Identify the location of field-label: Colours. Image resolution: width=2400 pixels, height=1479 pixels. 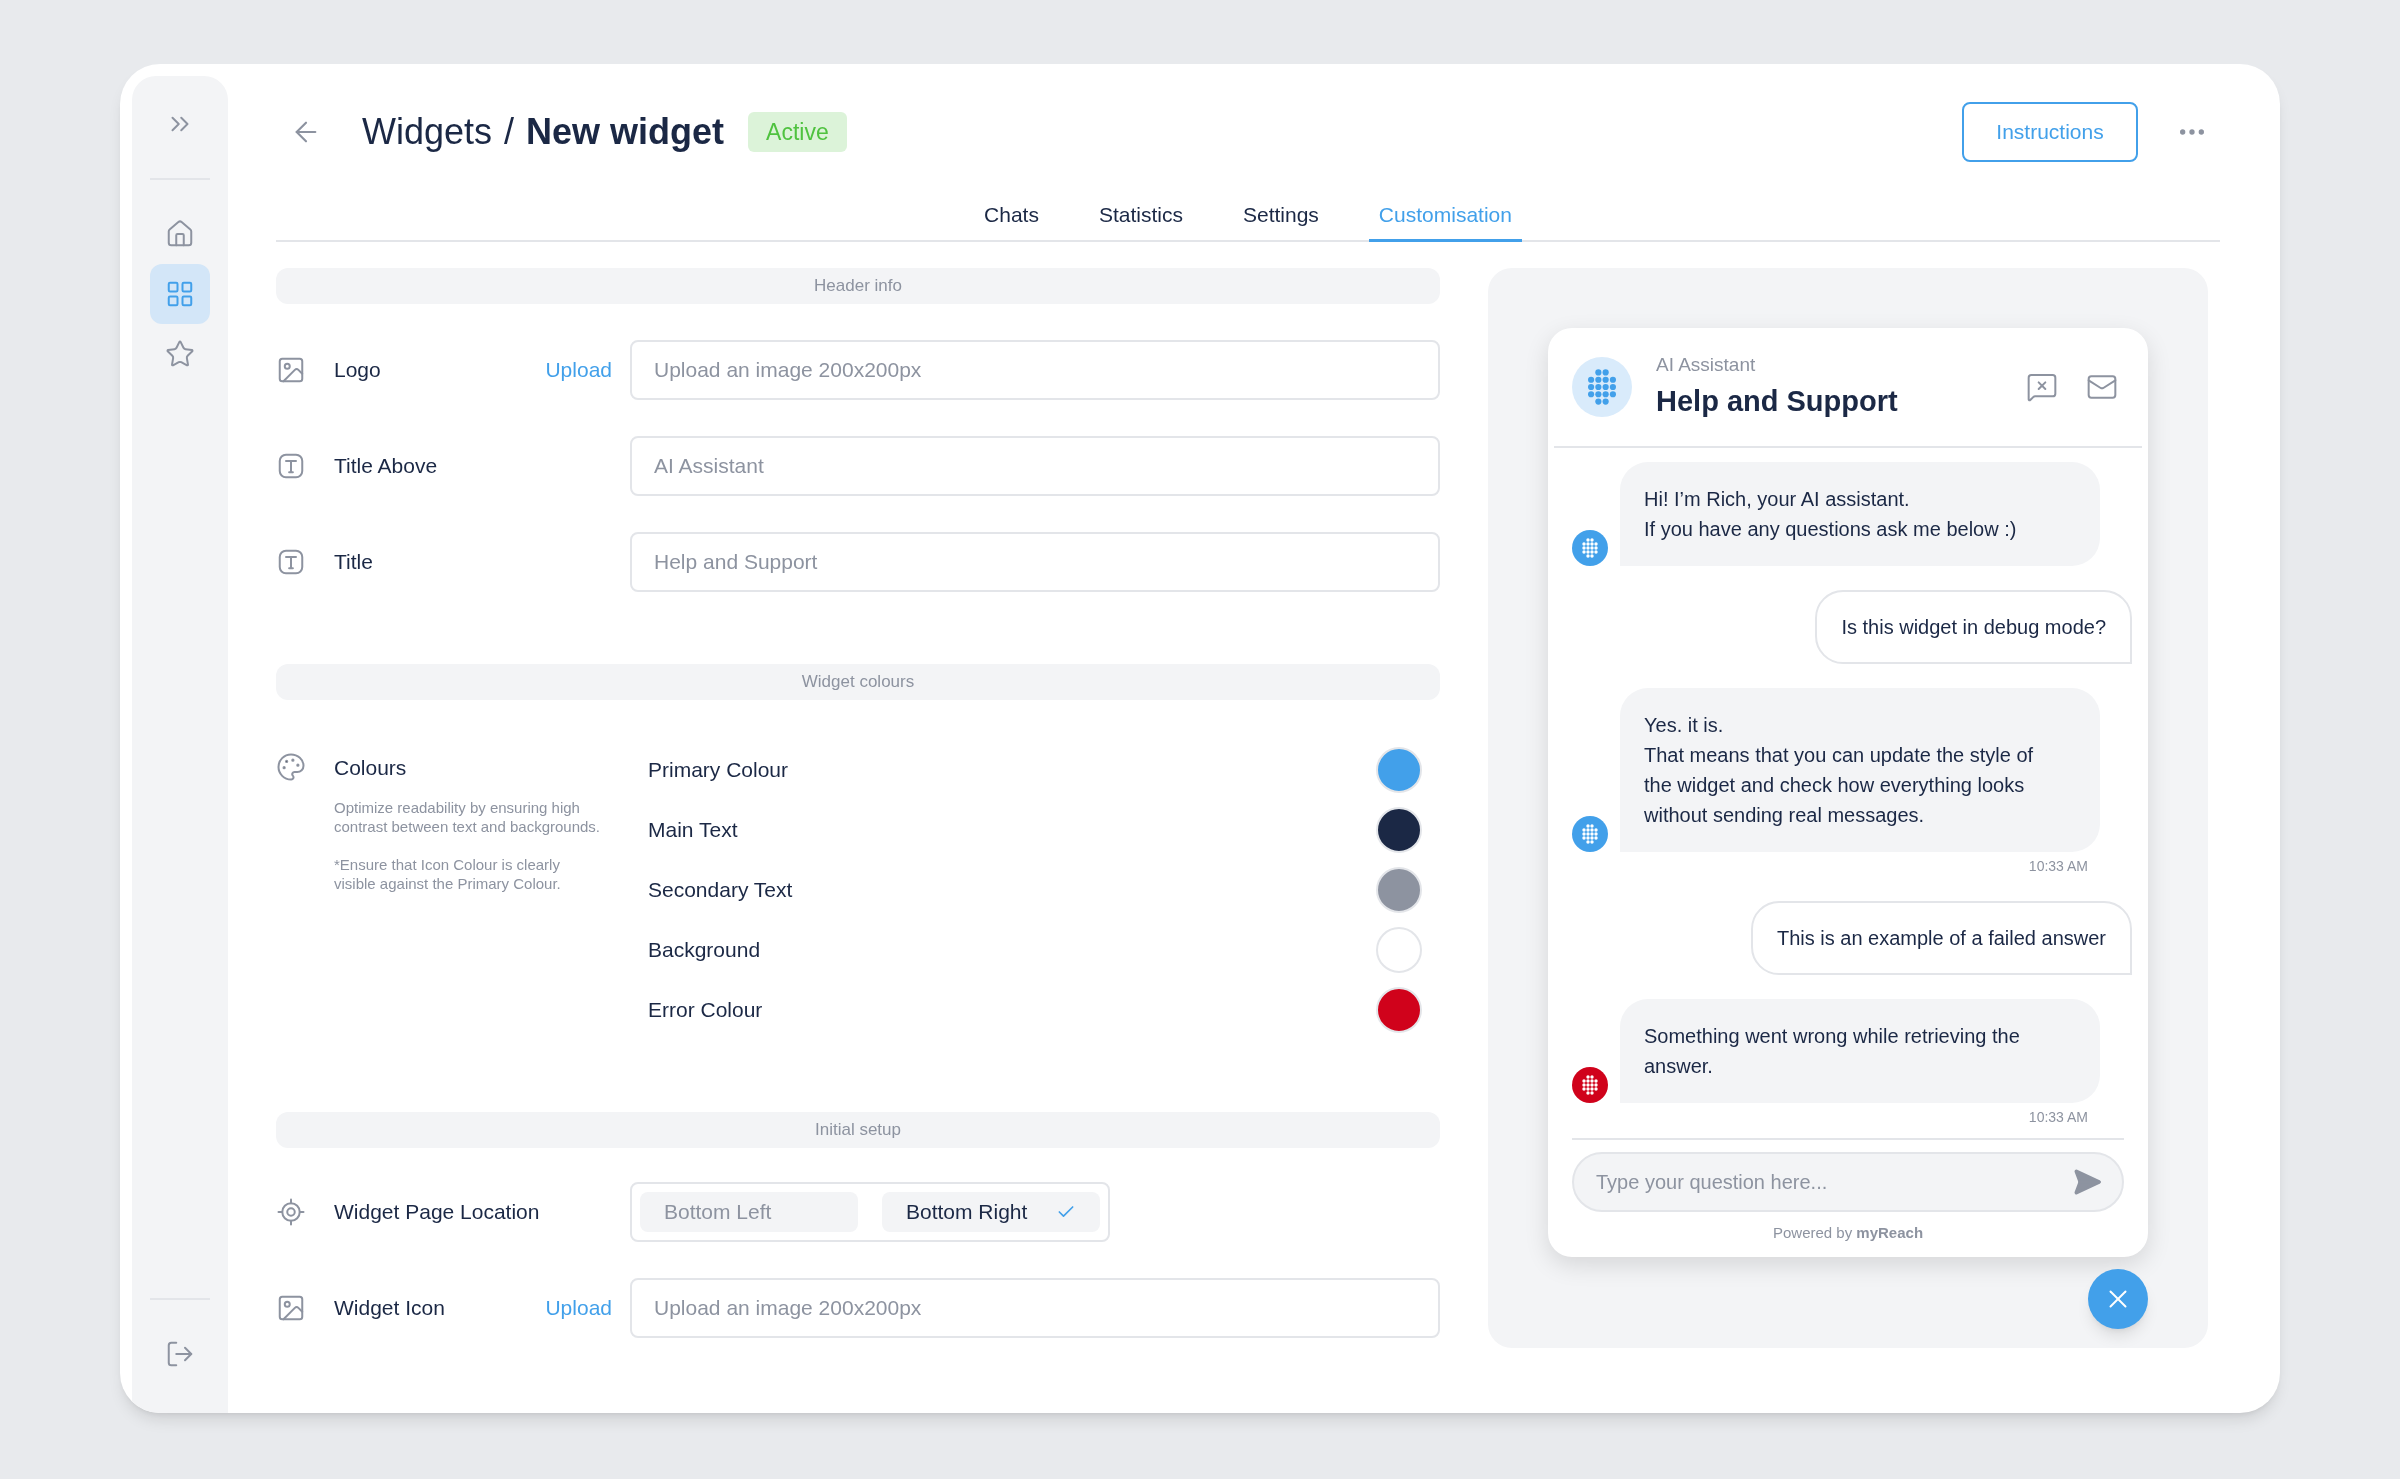
(371, 768).